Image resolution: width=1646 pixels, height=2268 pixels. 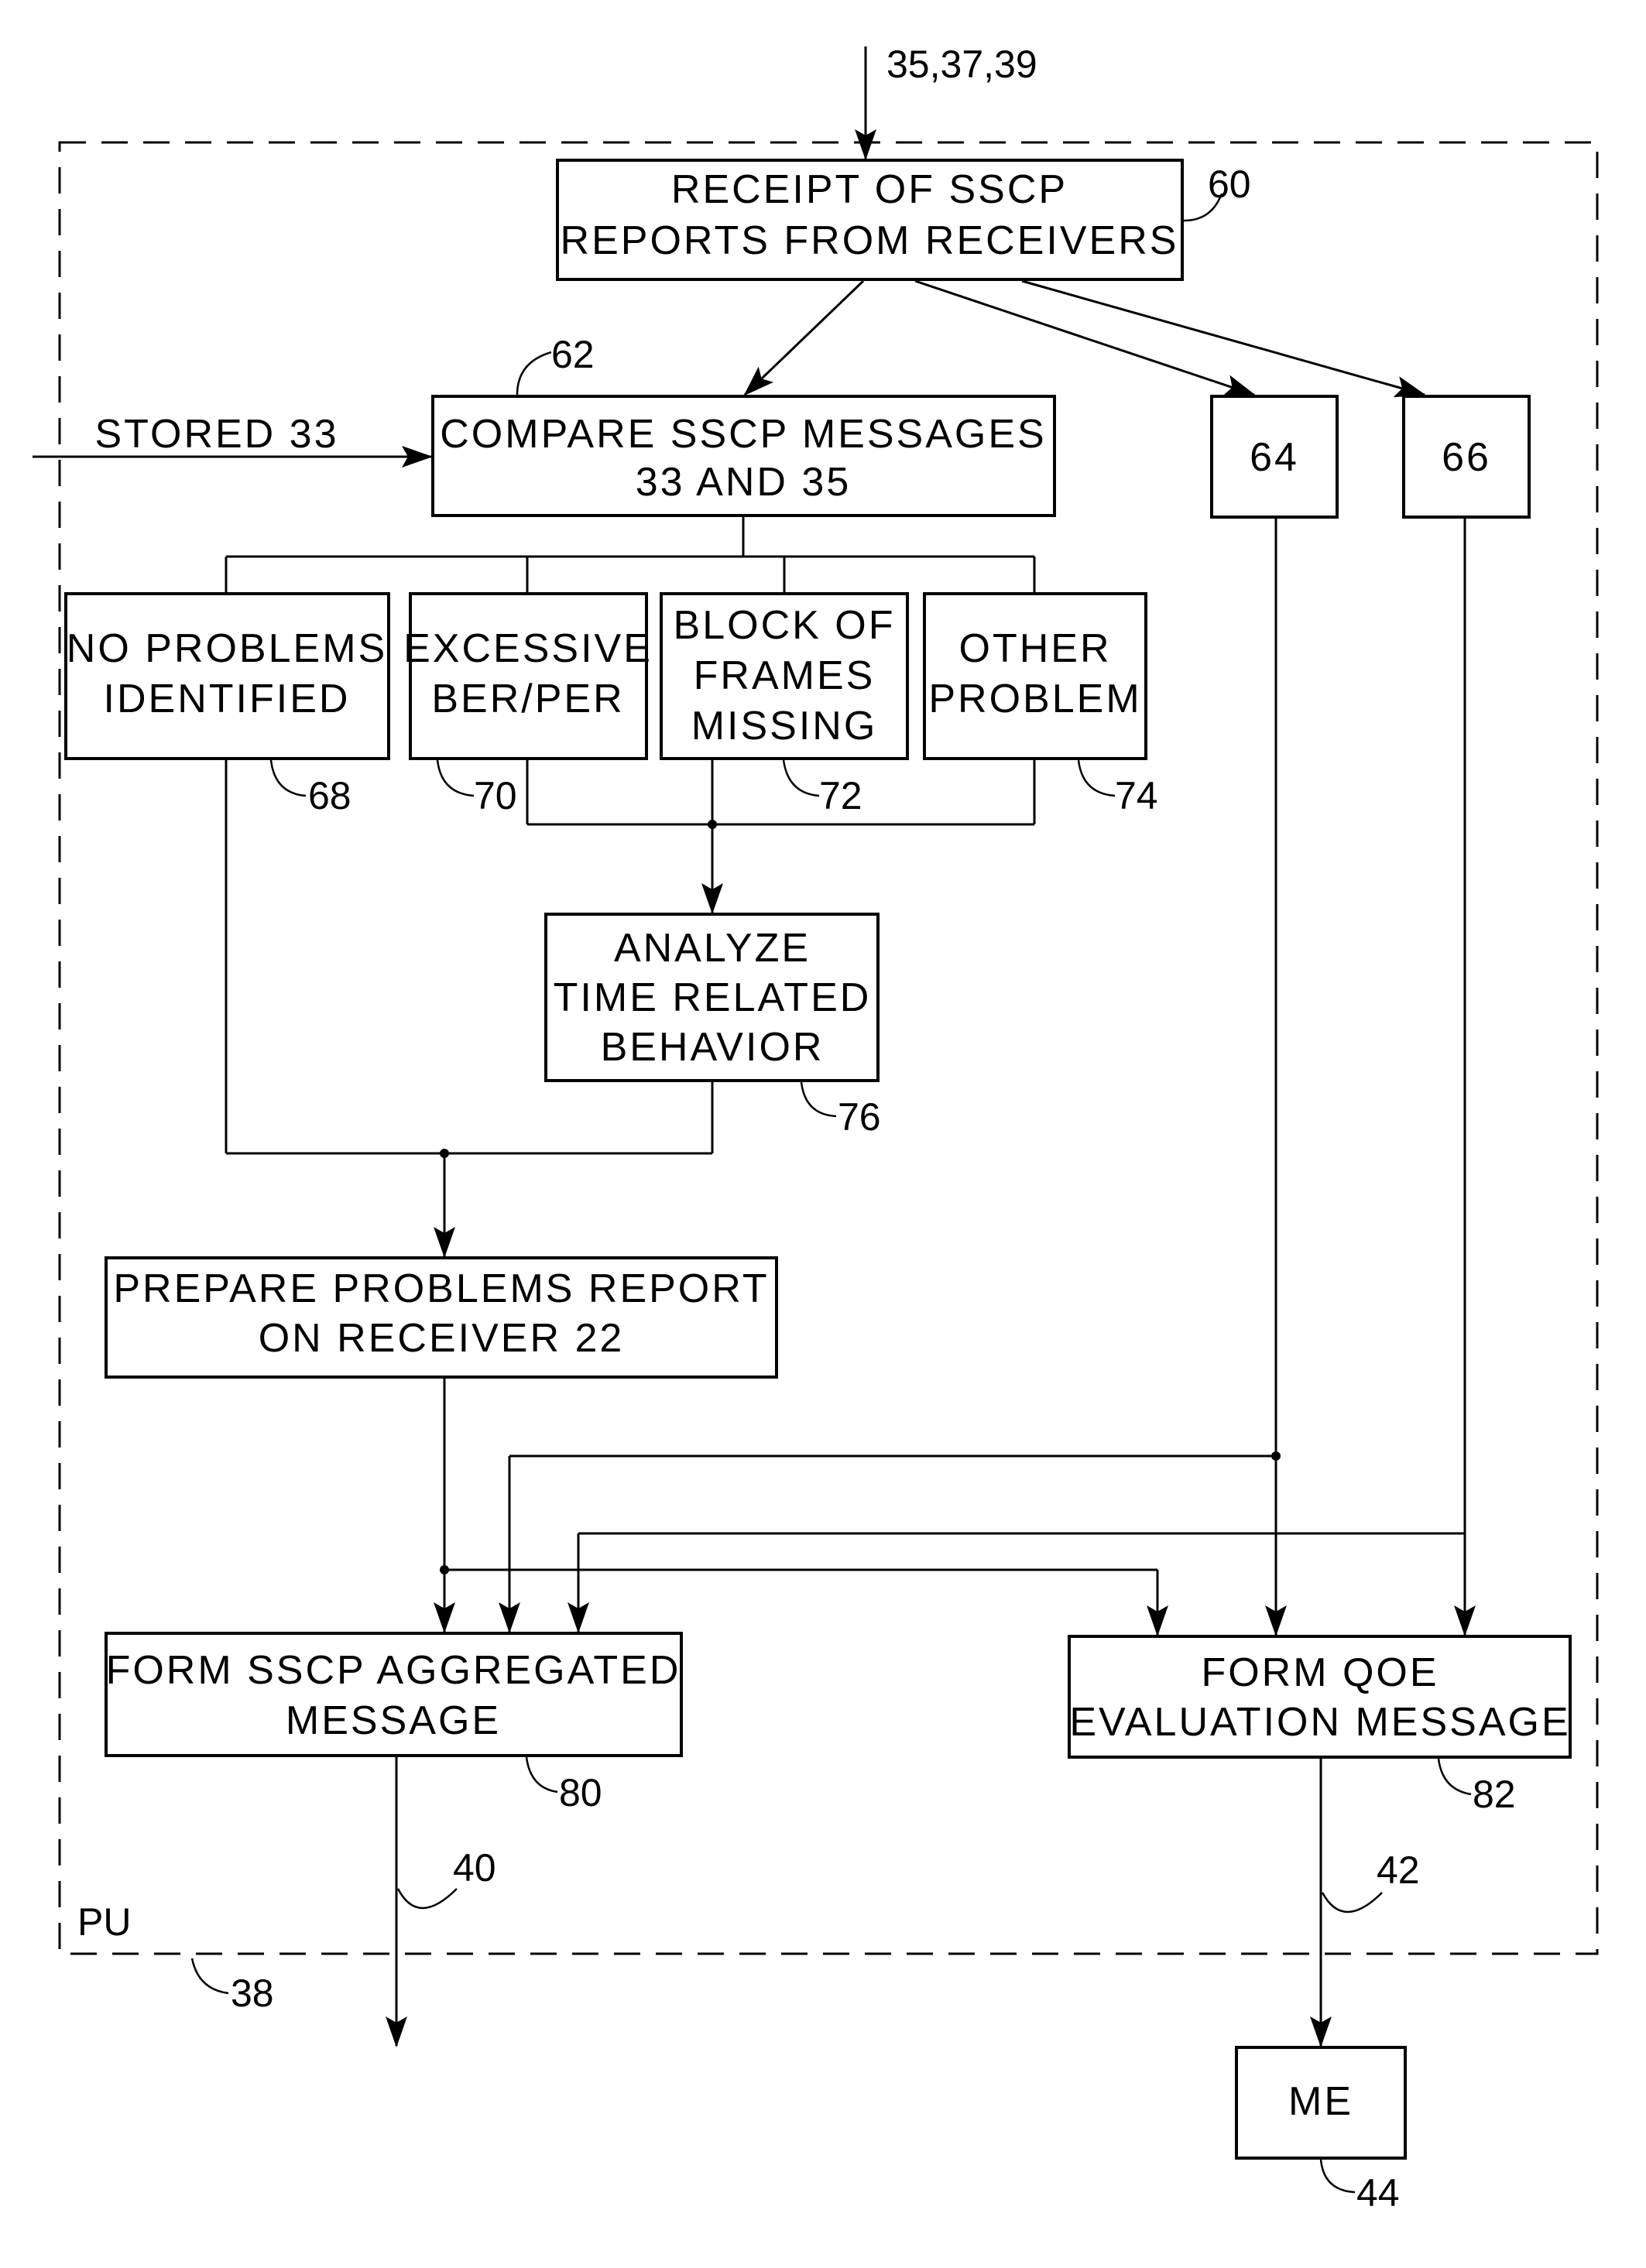 What do you see at coordinates (104, 1922) in the screenshot?
I see `unit-label: PU` at bounding box center [104, 1922].